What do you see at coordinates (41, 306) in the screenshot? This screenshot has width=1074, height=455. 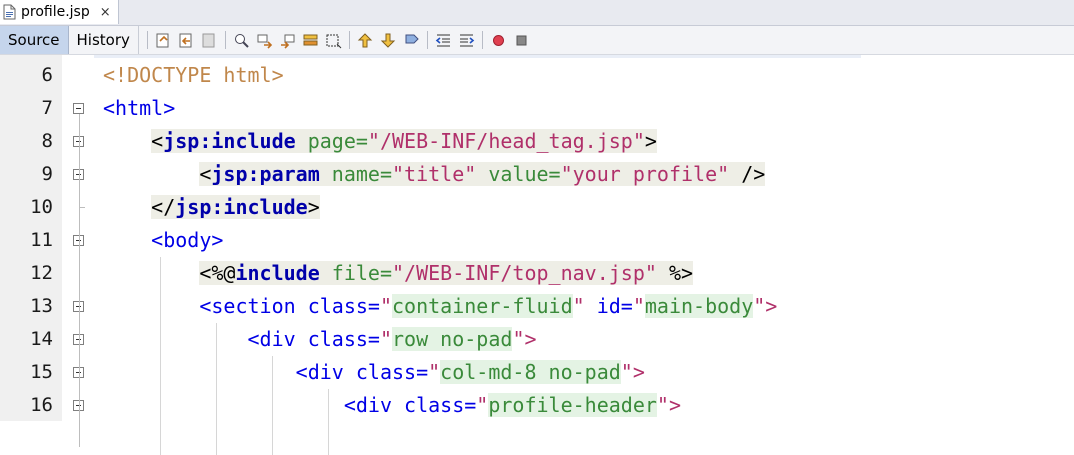 I see `line-number: 13` at bounding box center [41, 306].